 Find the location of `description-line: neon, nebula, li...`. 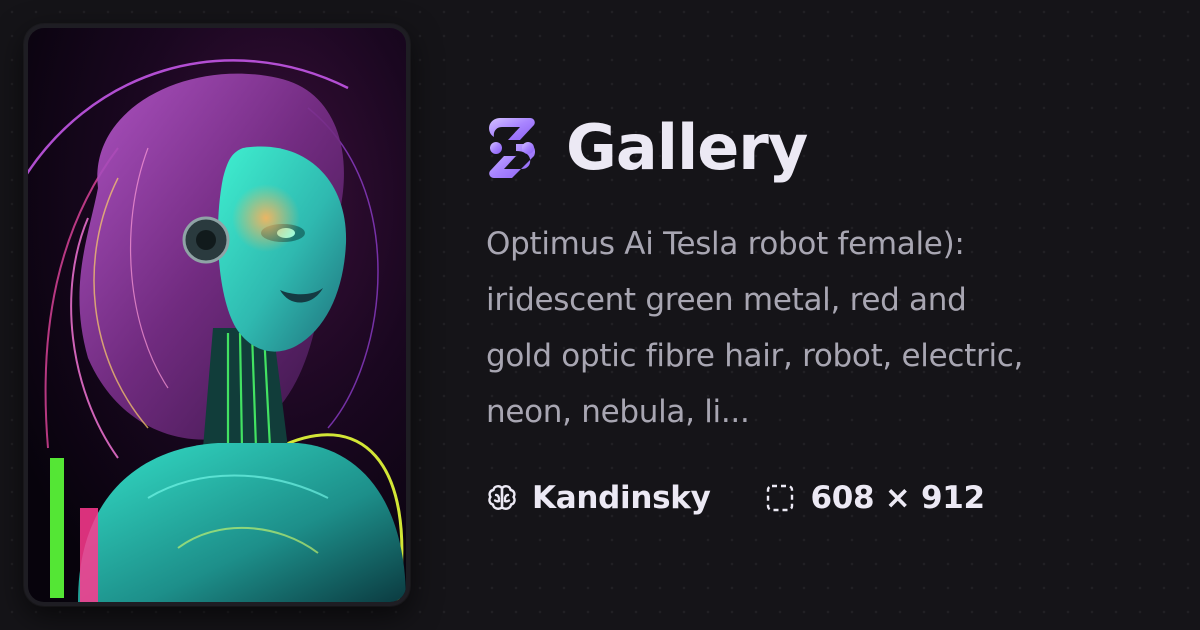

description-line: neon, nebula, li... is located at coordinates (618, 412).